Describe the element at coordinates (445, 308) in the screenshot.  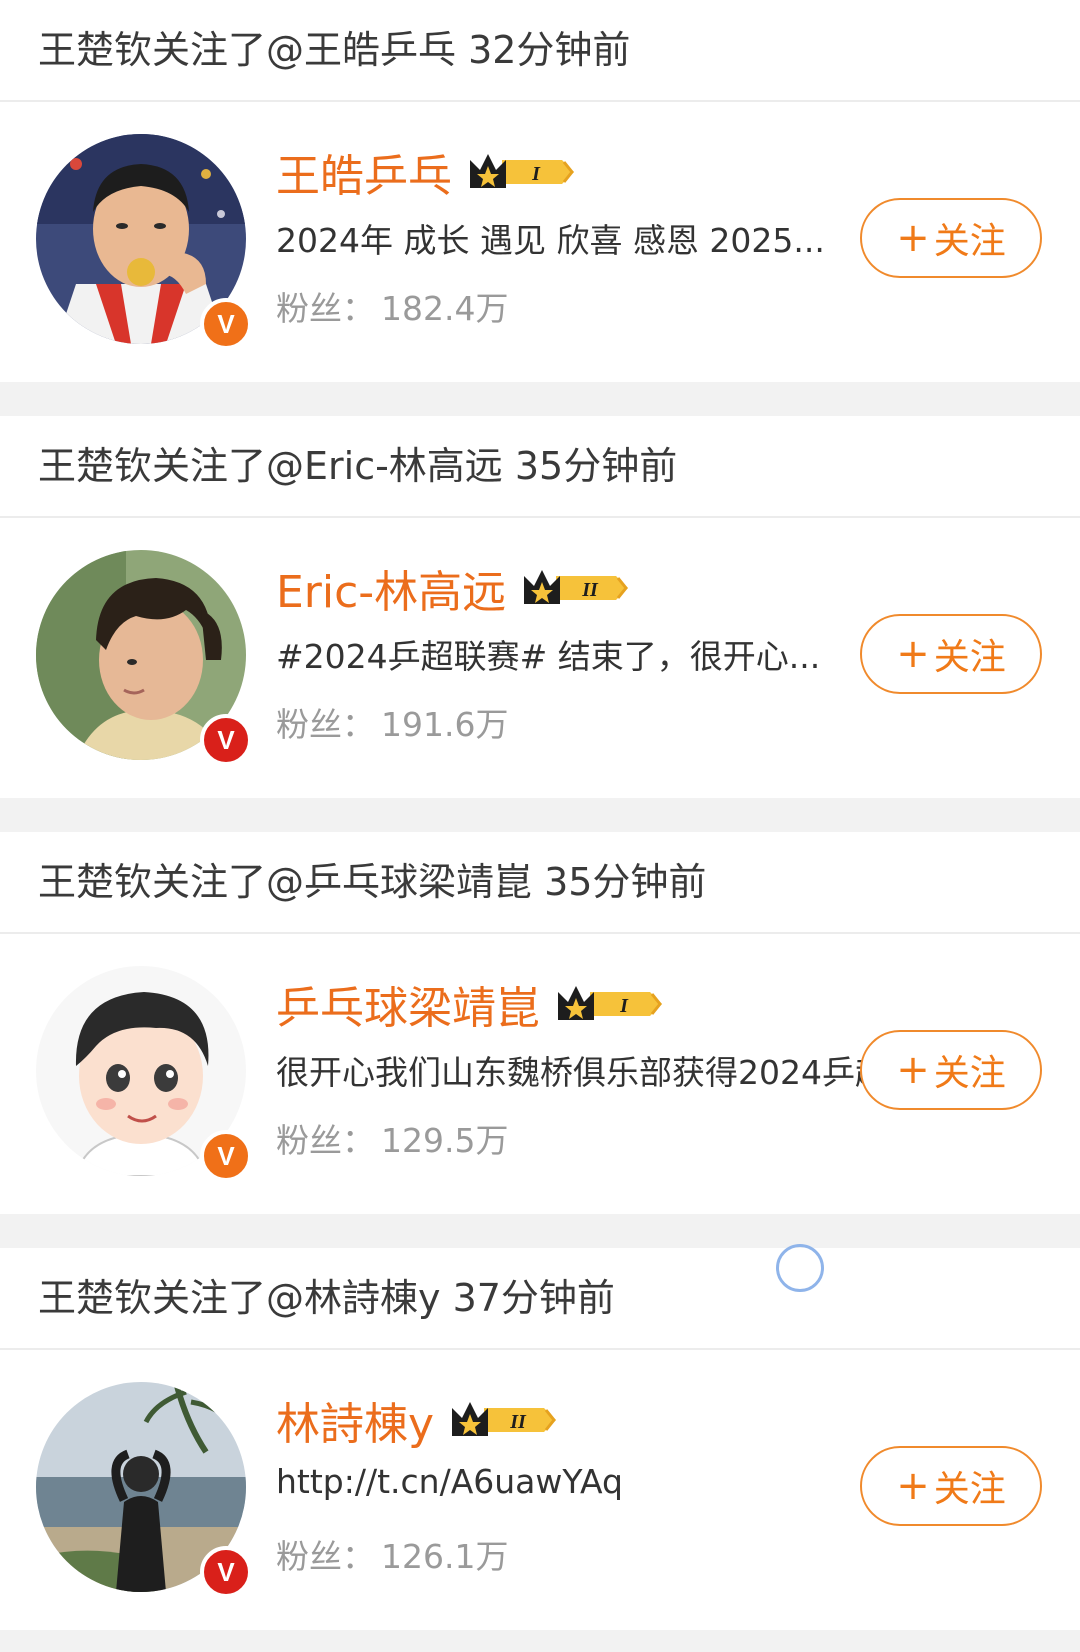
I see `fans-number: 182.4万` at that location.